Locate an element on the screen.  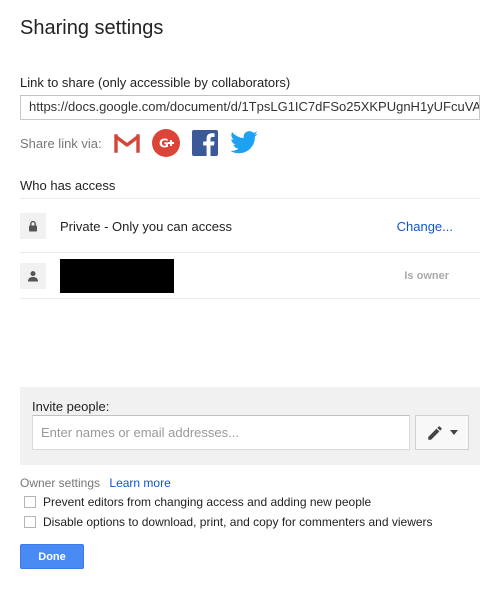
invite-people-input is located at coordinates (221, 432).